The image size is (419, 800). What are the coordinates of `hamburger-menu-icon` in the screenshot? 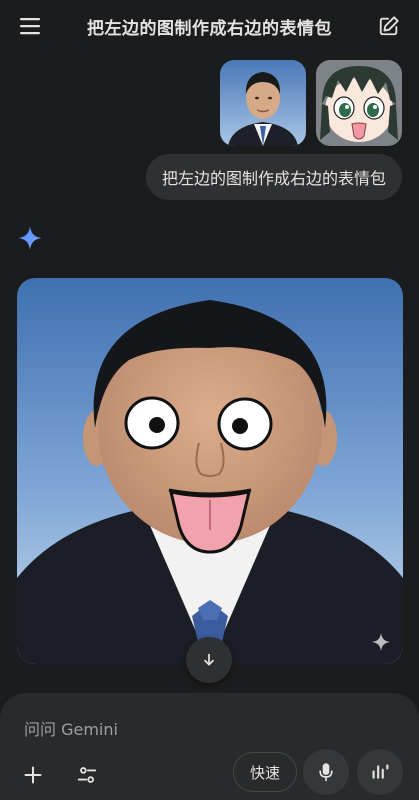 It's located at (30, 26).